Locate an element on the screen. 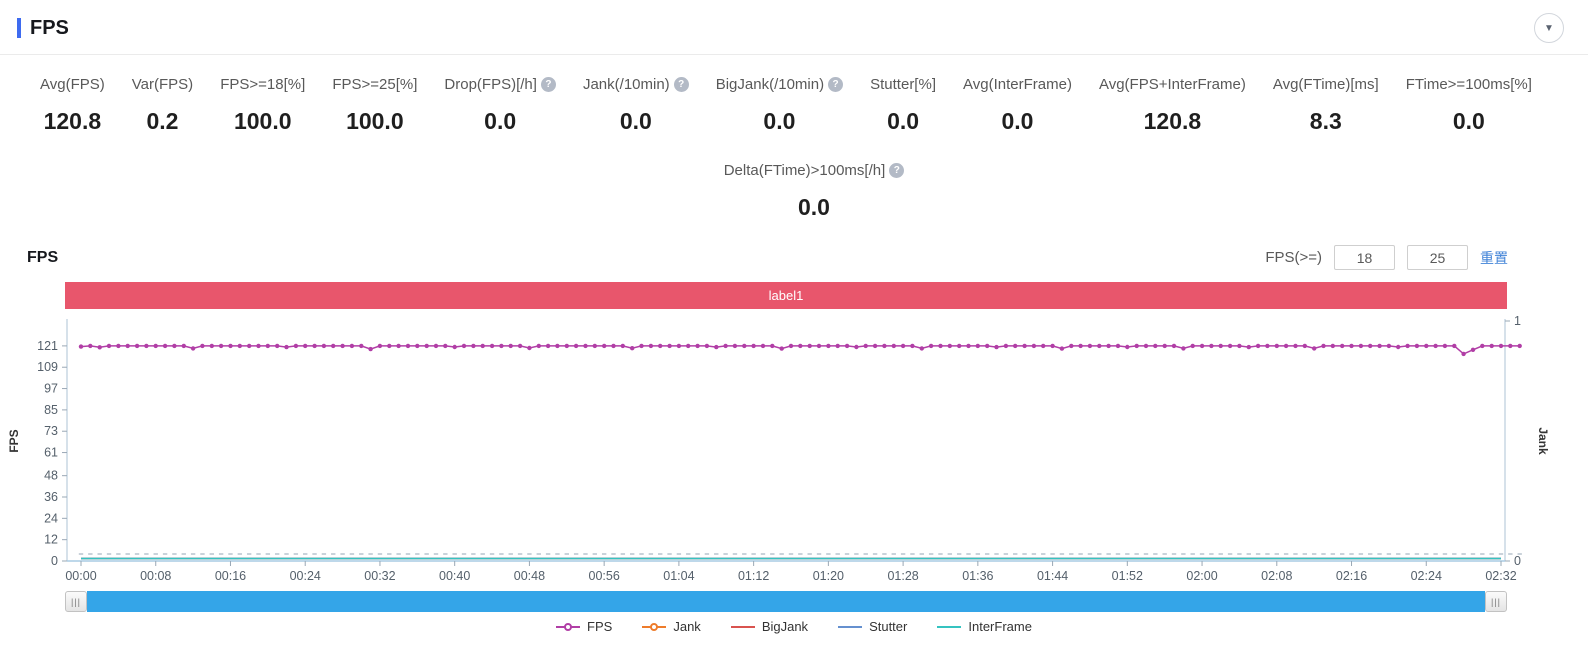 The width and height of the screenshot is (1588, 665). legend-item-fps: FPS is located at coordinates (584, 626).